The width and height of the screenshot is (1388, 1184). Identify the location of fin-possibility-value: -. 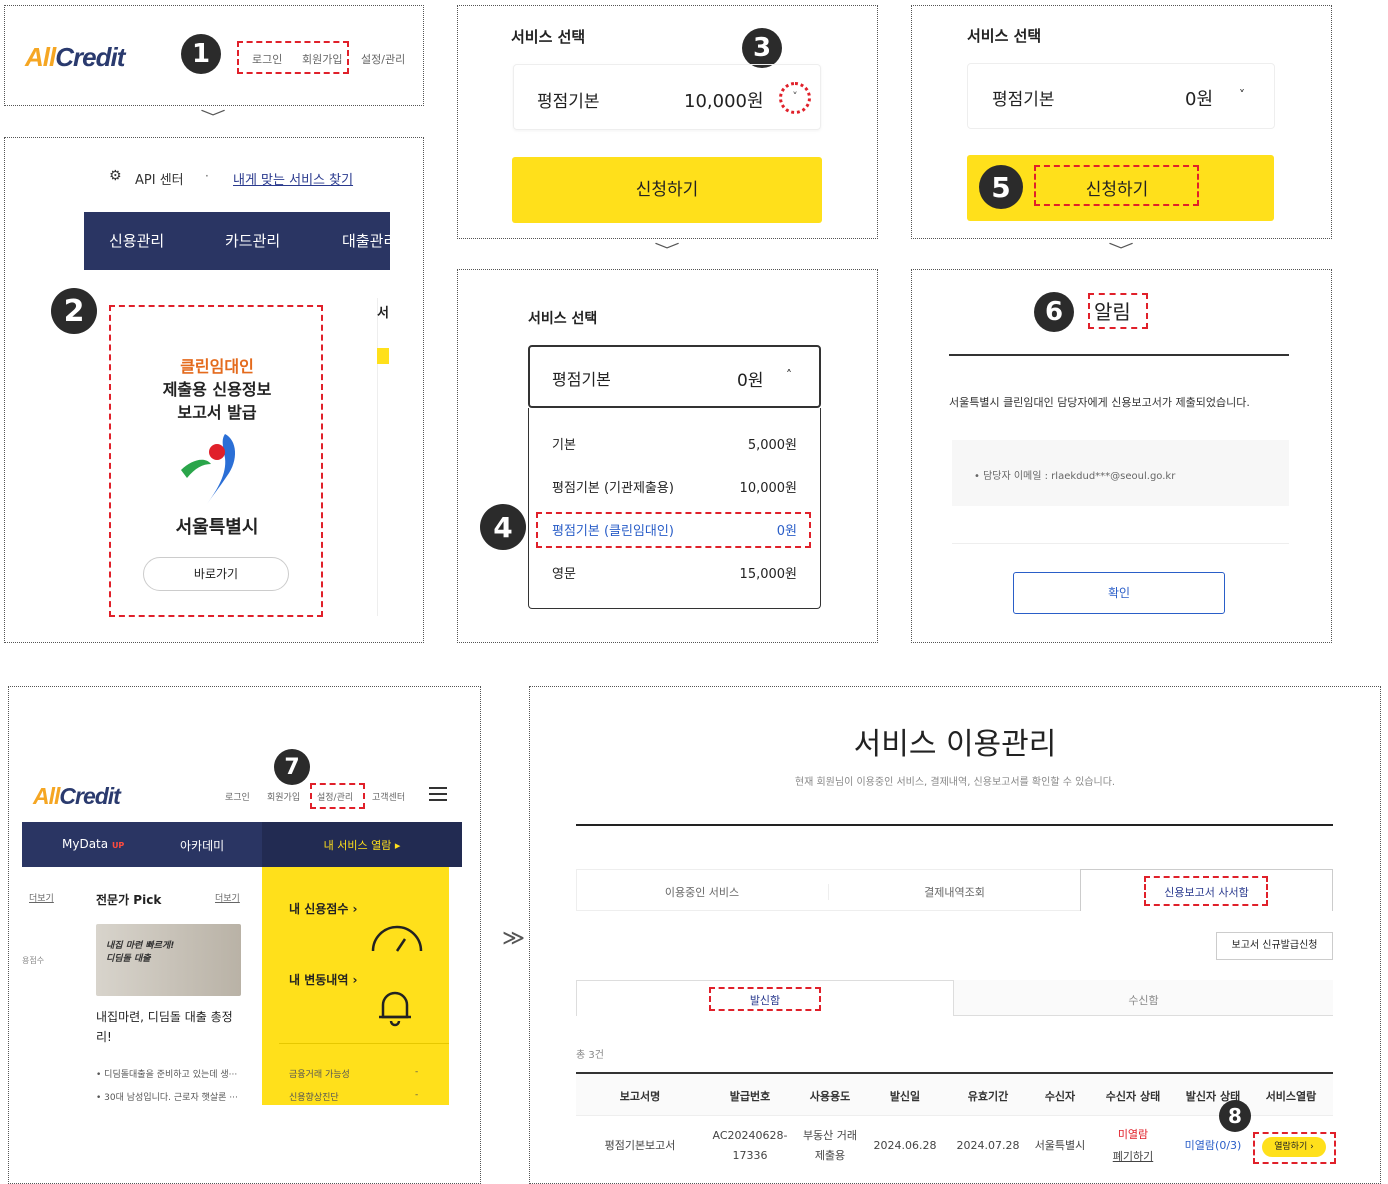
(417, 1072).